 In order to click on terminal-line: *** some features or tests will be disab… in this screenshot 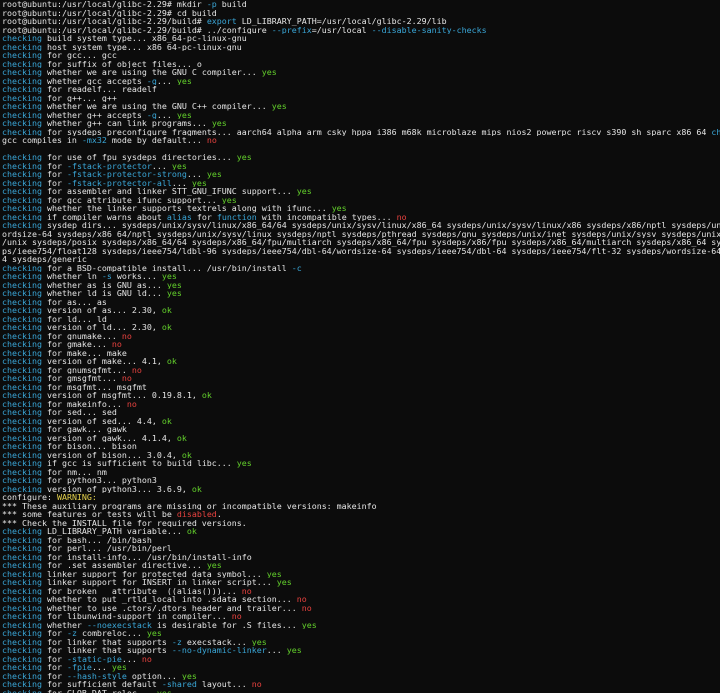, I will do `click(361, 514)`.